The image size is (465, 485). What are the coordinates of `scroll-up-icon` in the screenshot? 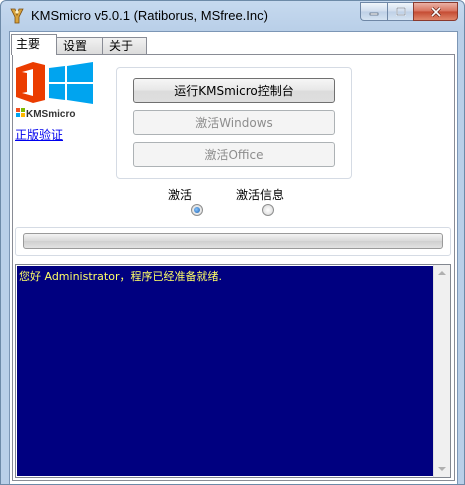 It's located at (442, 273).